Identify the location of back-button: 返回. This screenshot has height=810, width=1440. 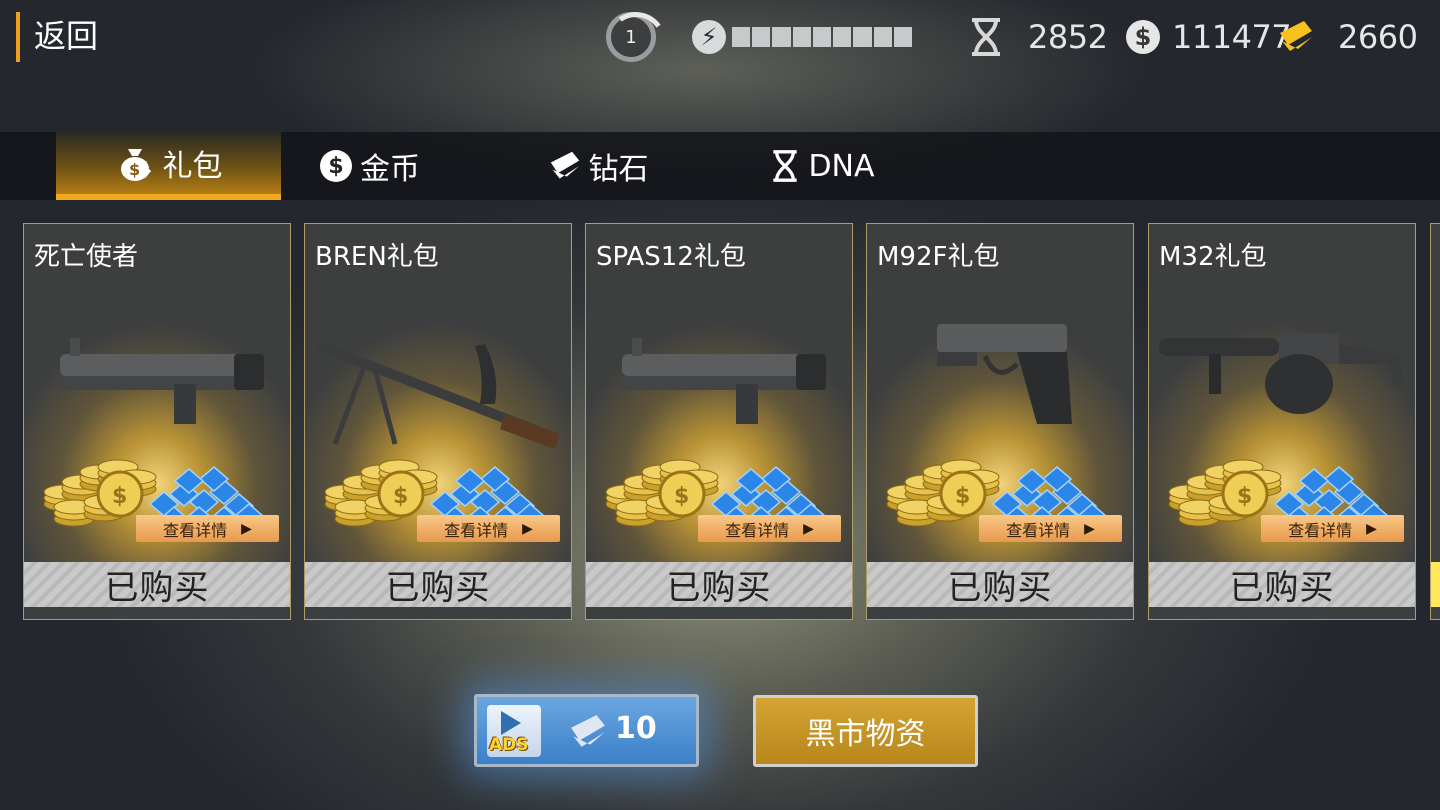
(57, 37).